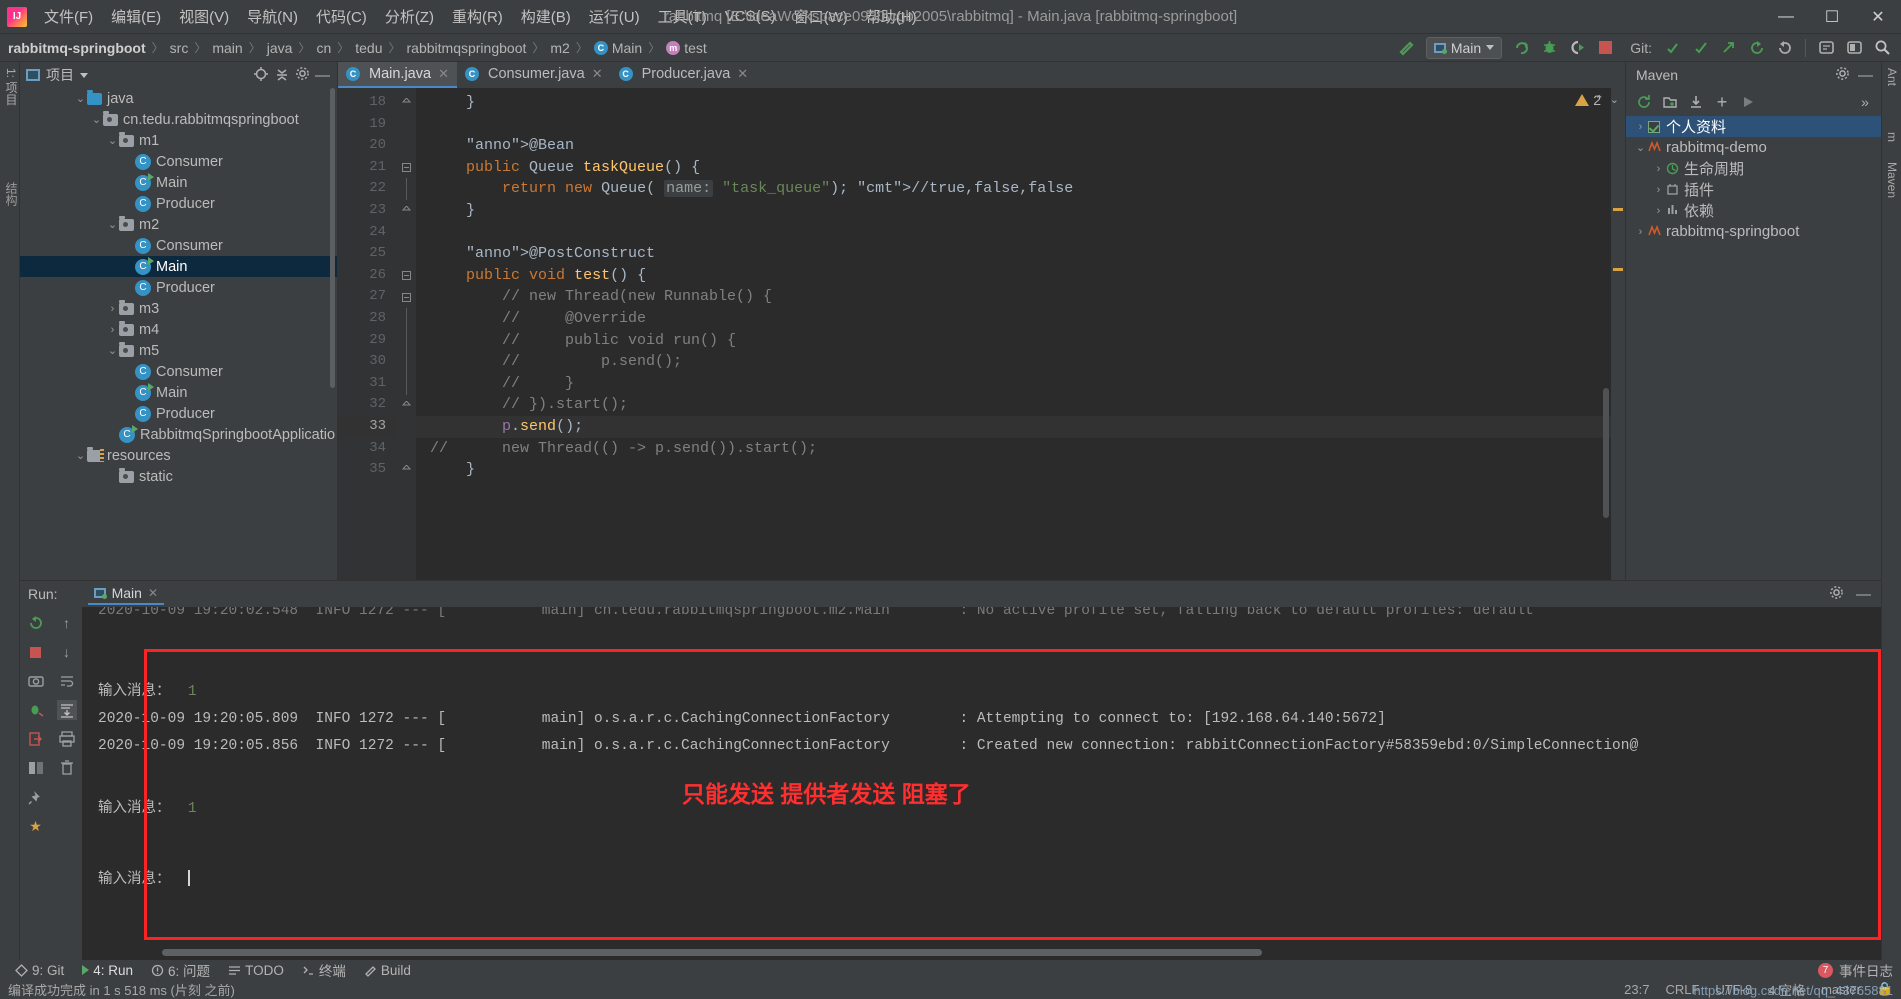 The height and width of the screenshot is (999, 1901). What do you see at coordinates (107, 970) in the screenshot?
I see `bottom-tab-run: 4: Run` at bounding box center [107, 970].